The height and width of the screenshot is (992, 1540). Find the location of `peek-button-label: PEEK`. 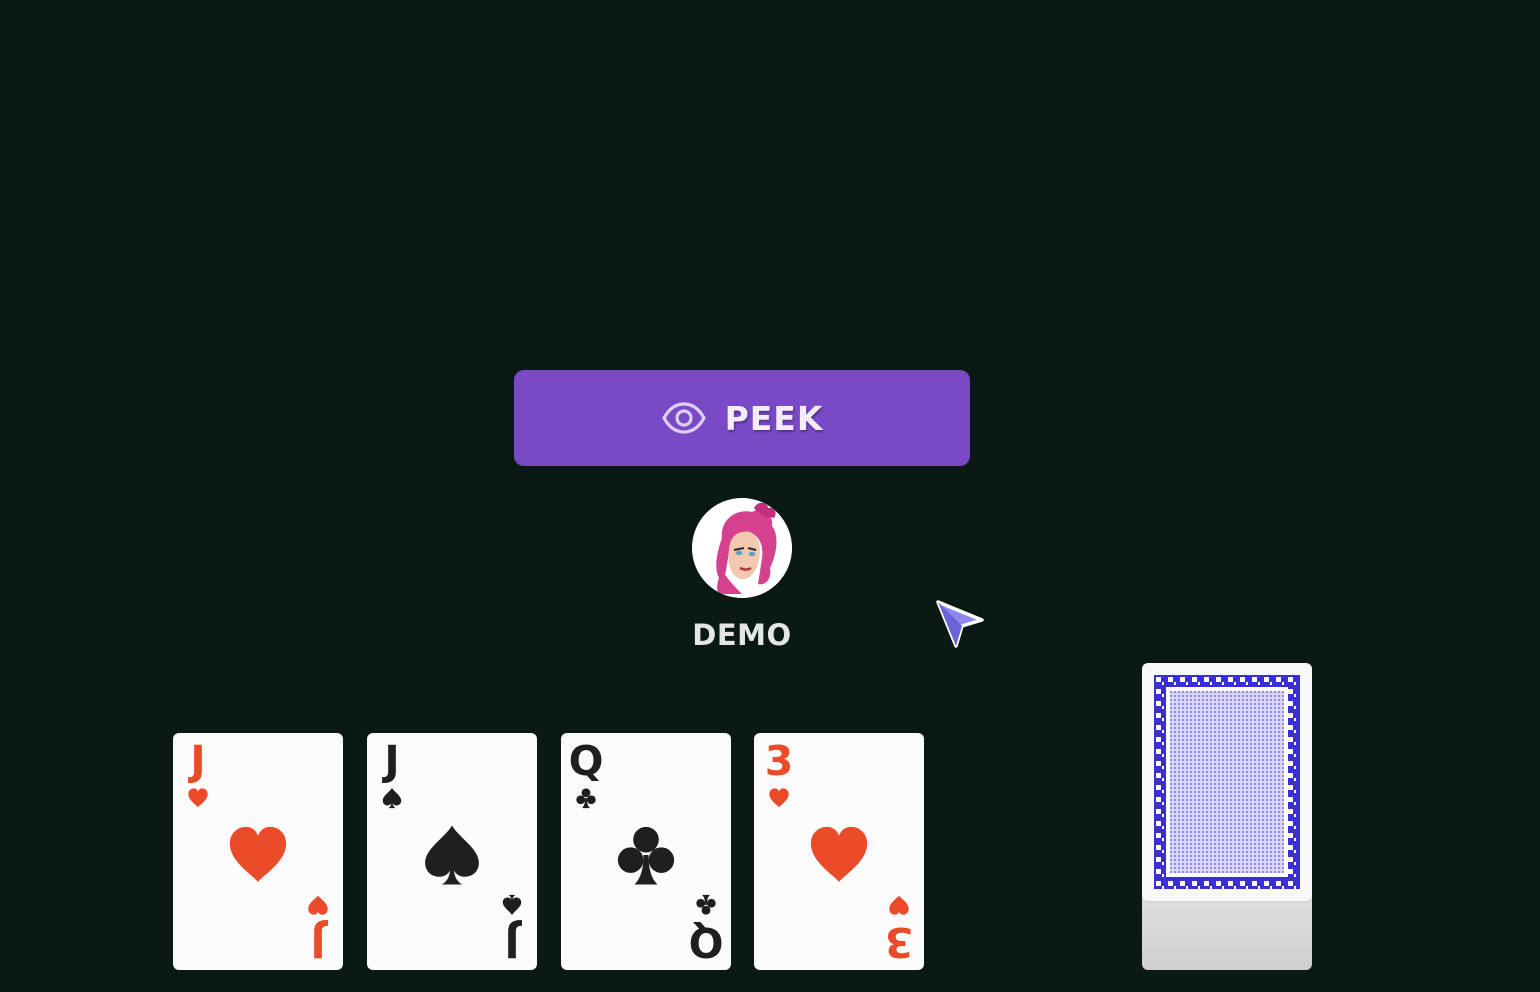

peek-button-label: PEEK is located at coordinates (774, 418).